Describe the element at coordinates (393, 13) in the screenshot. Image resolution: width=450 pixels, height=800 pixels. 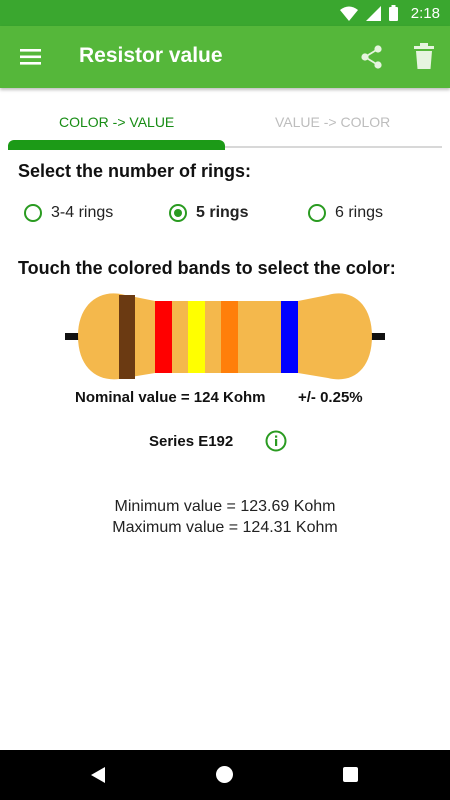
I see `battery-icon` at that location.